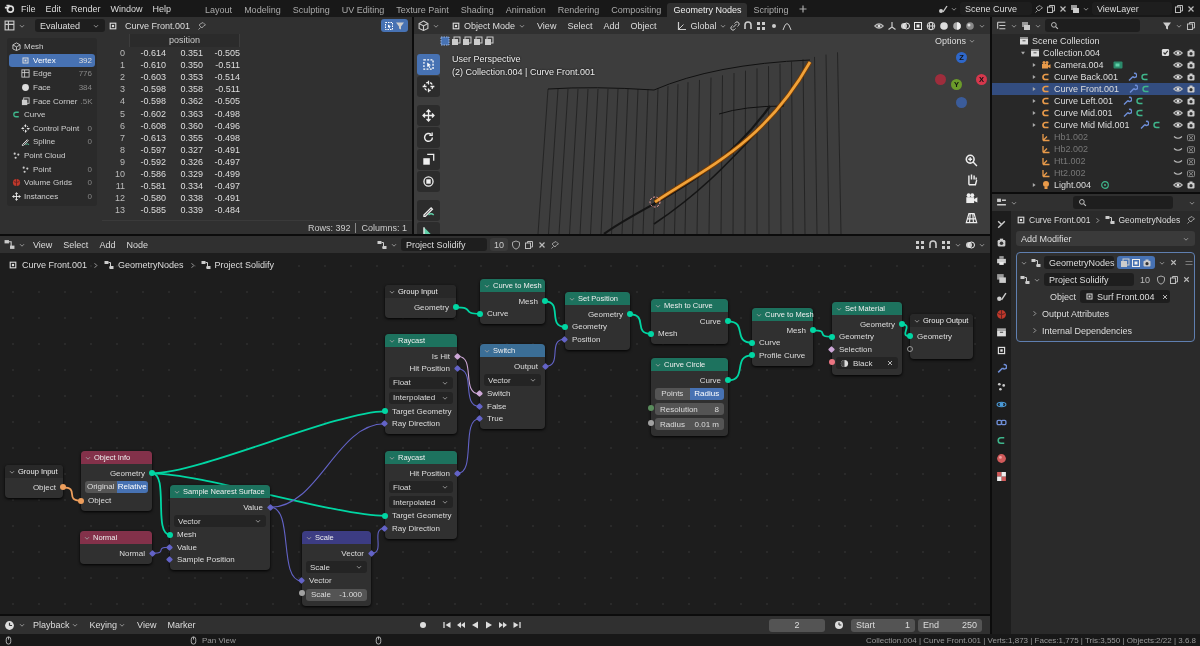  What do you see at coordinates (706, 394) in the screenshot?
I see `toggle-option: Radius` at bounding box center [706, 394].